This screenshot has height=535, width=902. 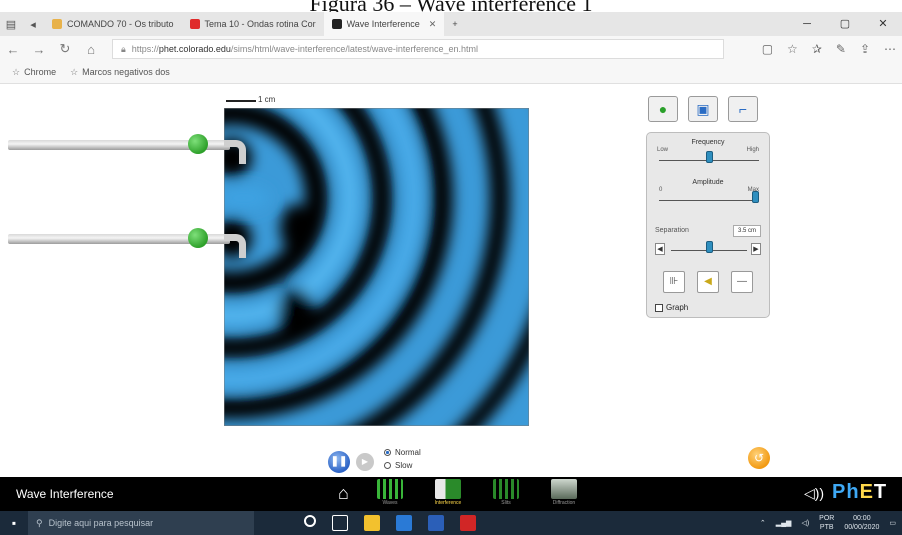 What do you see at coordinates (39, 49) in the screenshot?
I see `forward-arrow-icon: →` at bounding box center [39, 49].